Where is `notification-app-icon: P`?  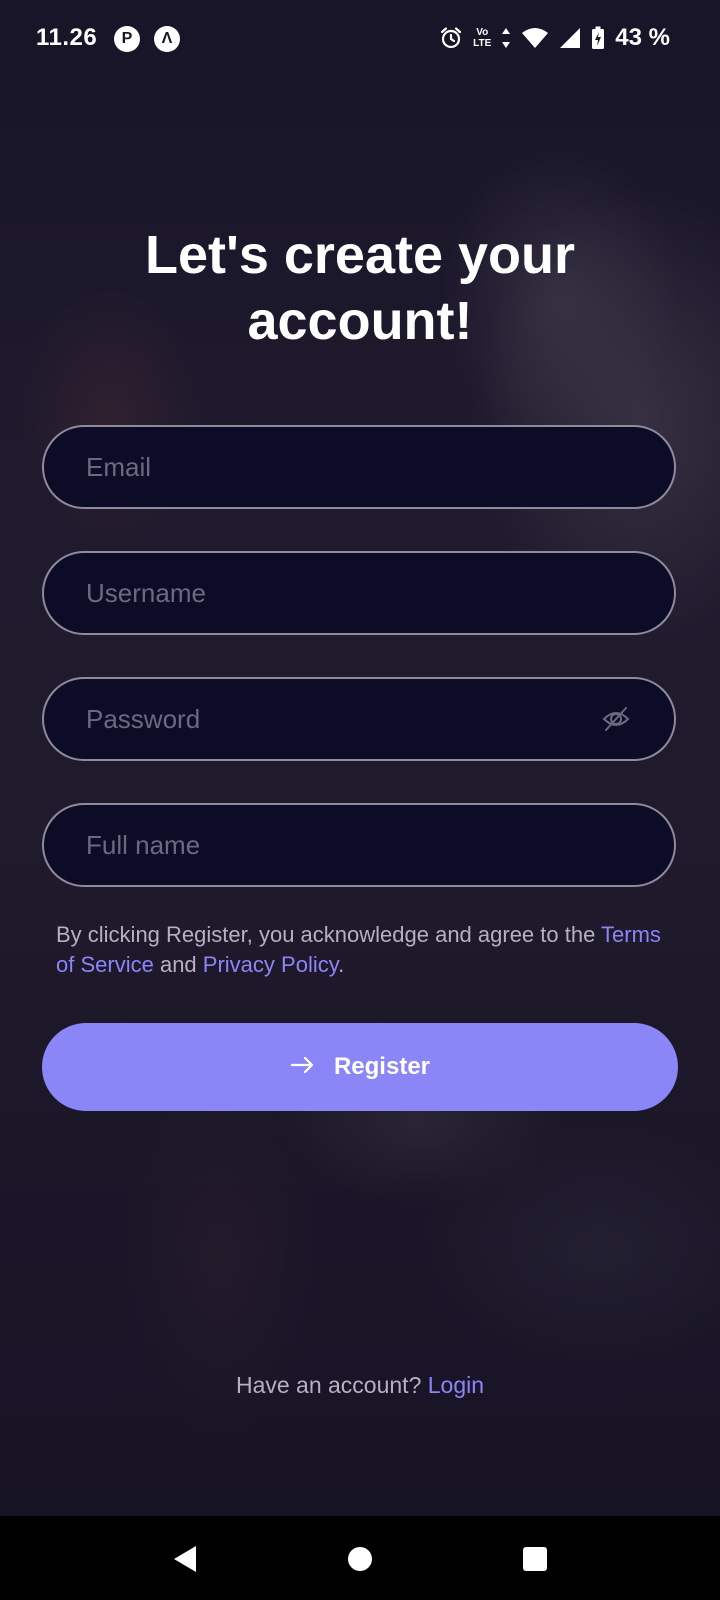
notification-app-icon: P is located at coordinates (127, 39).